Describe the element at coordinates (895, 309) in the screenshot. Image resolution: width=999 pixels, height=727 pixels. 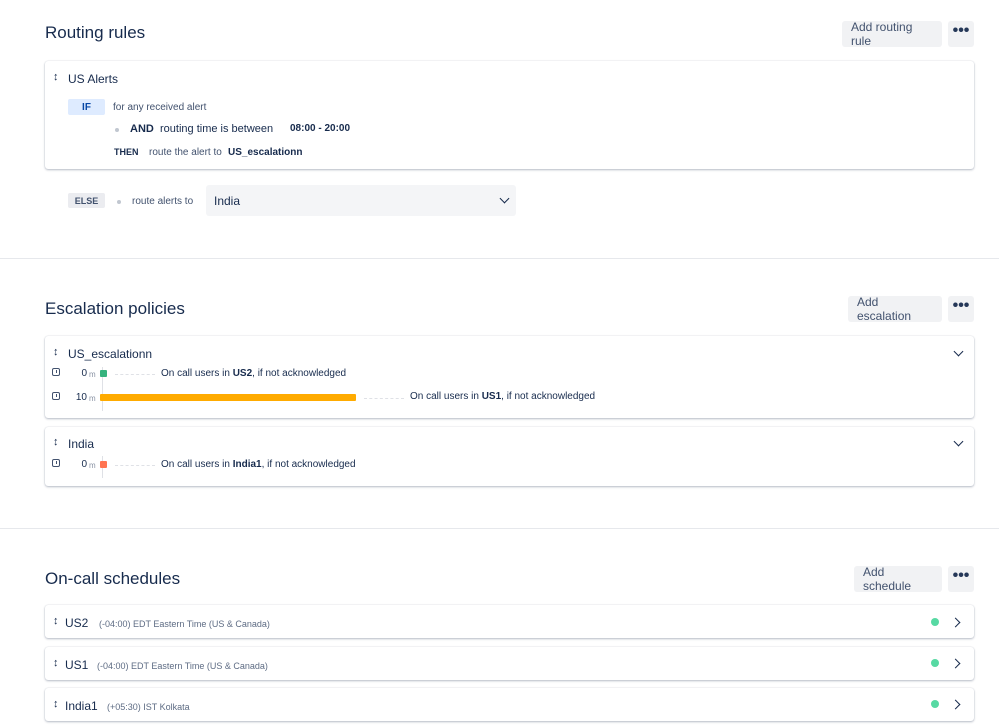
I see `add-escalation-button: Add escalation` at that location.